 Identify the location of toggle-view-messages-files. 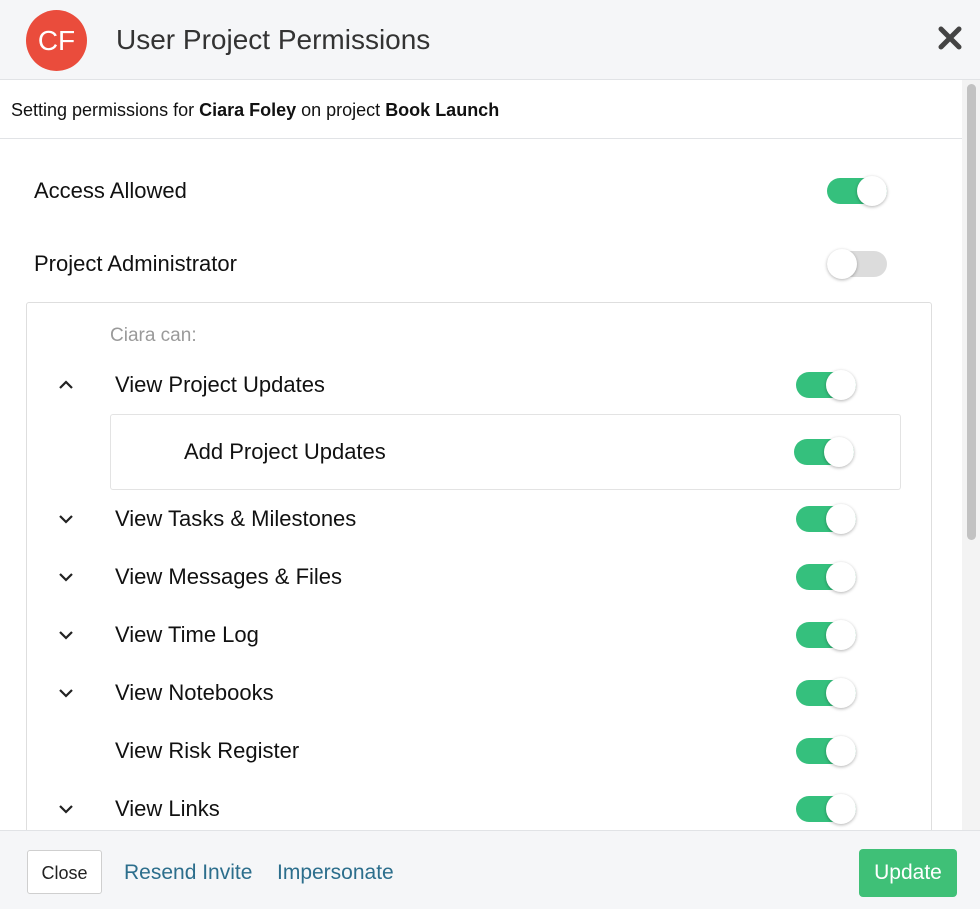
(826, 577).